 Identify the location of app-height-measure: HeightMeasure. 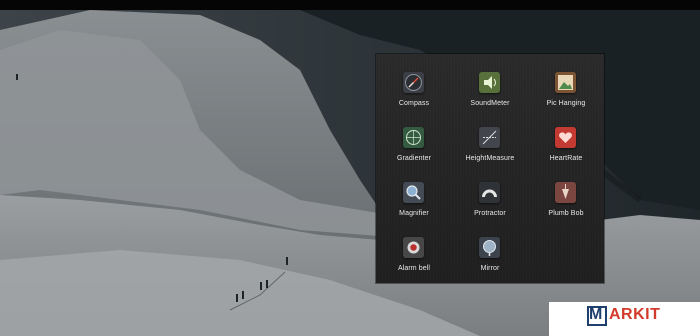
(490, 154).